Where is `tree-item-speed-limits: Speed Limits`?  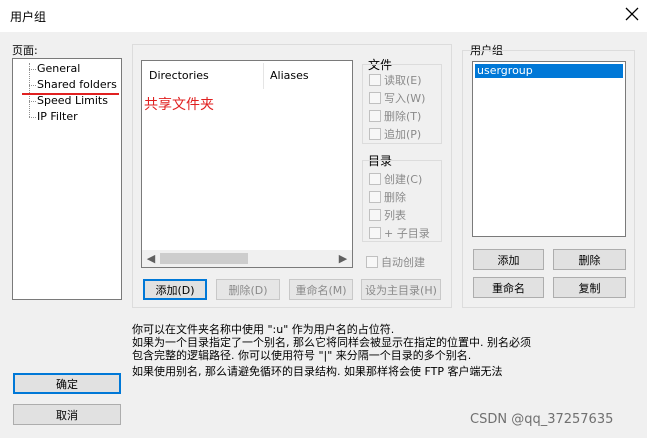 tree-item-speed-limits: Speed Limits is located at coordinates (72, 100).